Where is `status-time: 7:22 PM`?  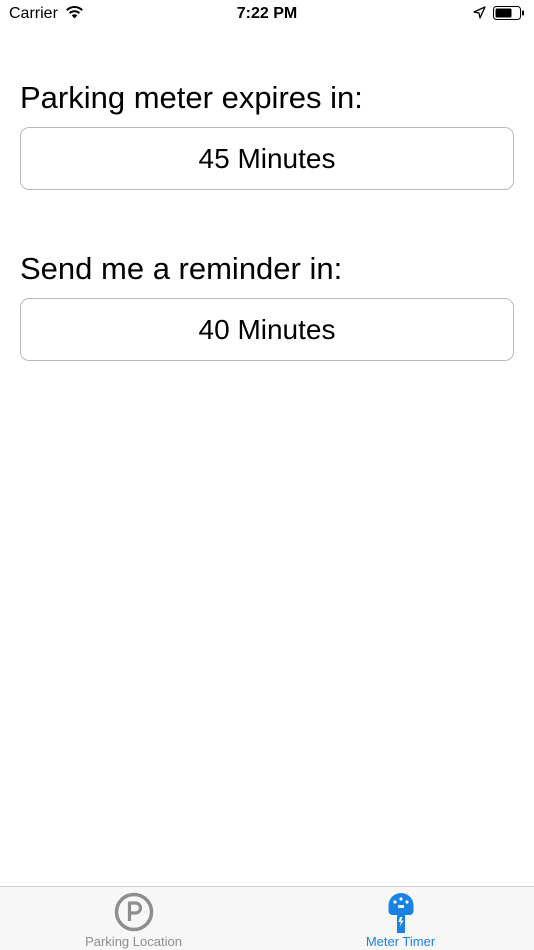
status-time: 7:22 PM is located at coordinates (267, 13).